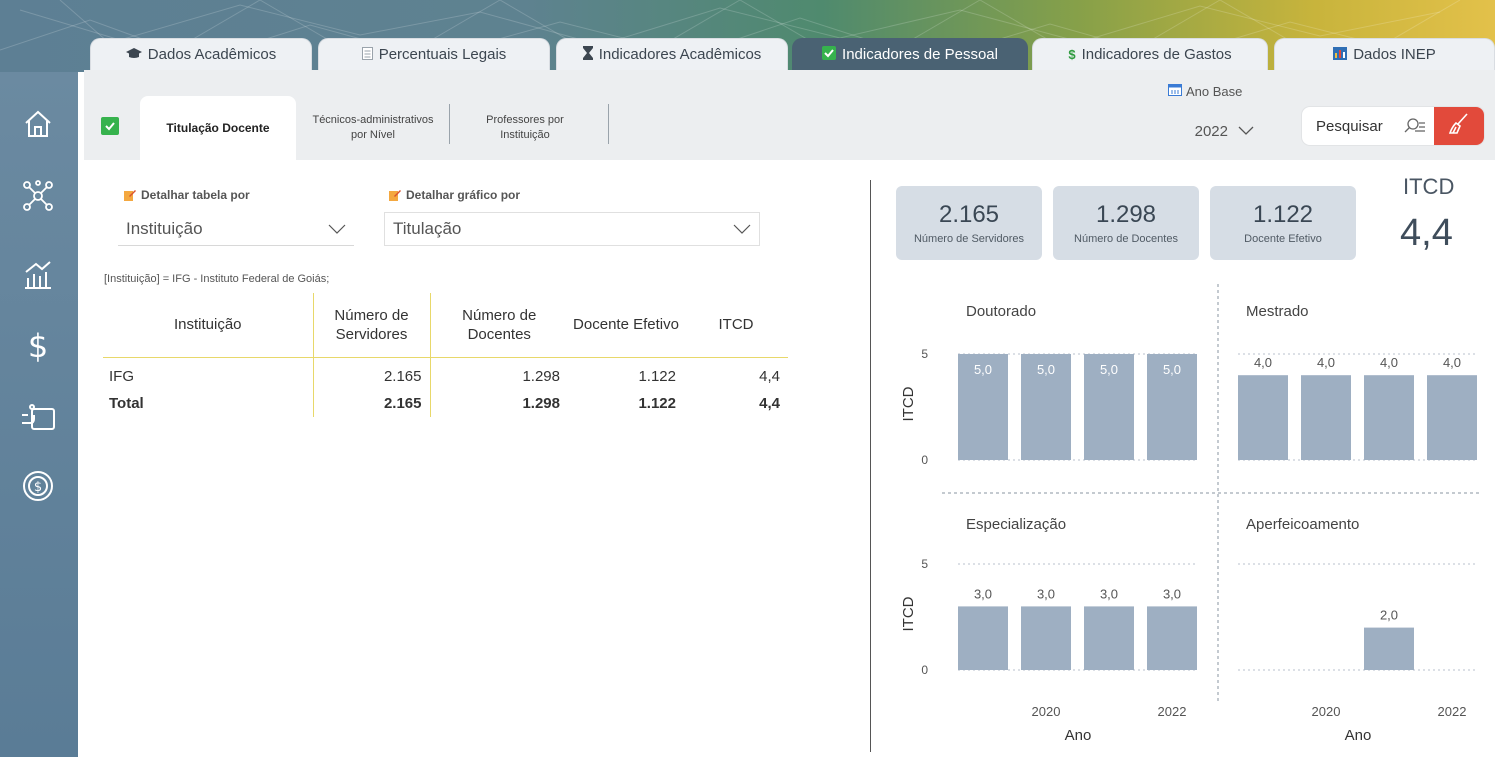 This screenshot has height=757, width=1495. I want to click on subtab-titulacao-docente: Titulação Docente, so click(218, 128).